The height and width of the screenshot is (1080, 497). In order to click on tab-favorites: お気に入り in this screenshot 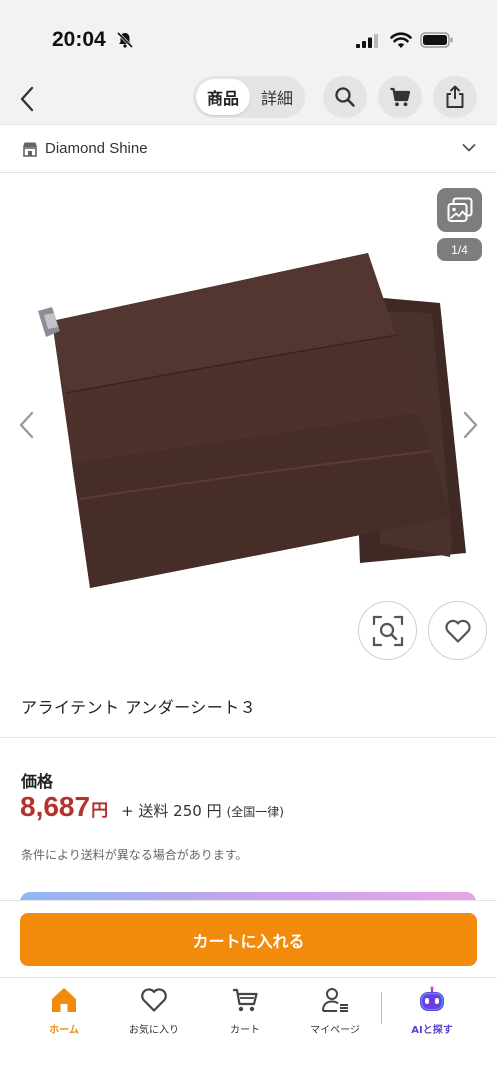, I will do `click(154, 1013)`.